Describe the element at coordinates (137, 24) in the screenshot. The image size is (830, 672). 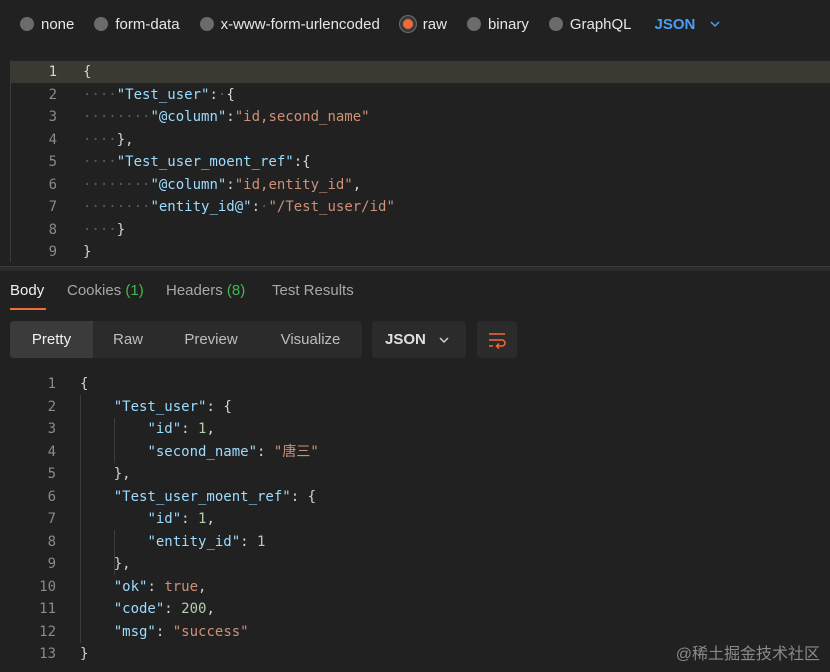
I see `radio-form-data: form-data` at that location.